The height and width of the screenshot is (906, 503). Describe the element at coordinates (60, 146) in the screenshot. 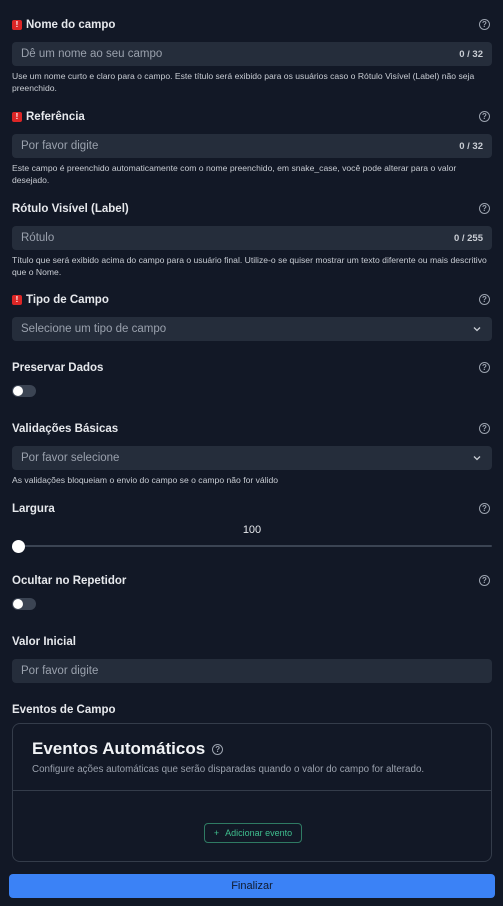

I see `reference-placeholder: Por favor digite` at that location.